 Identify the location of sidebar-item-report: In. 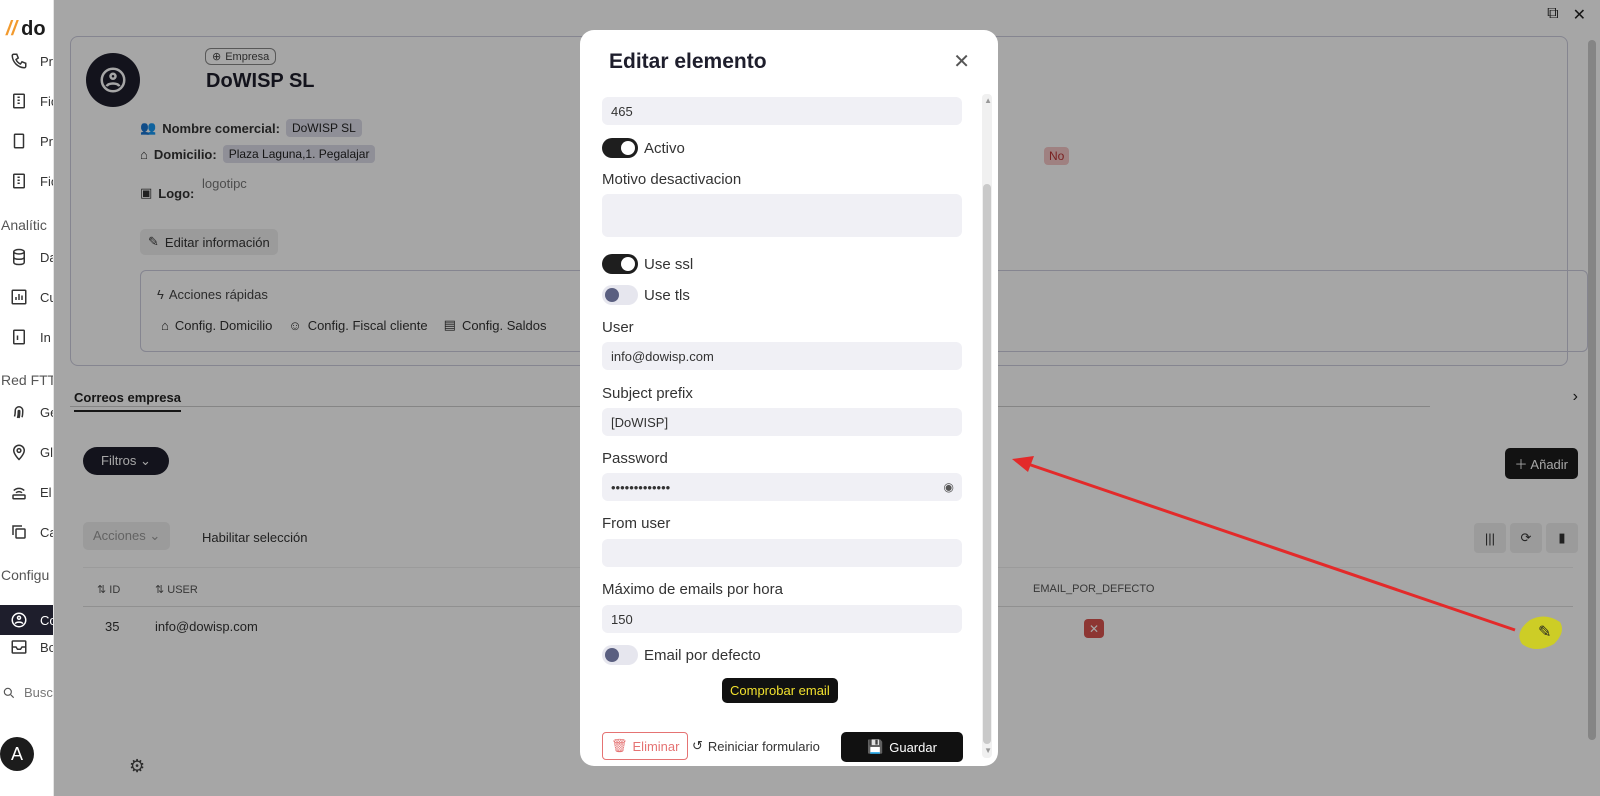
(30, 337).